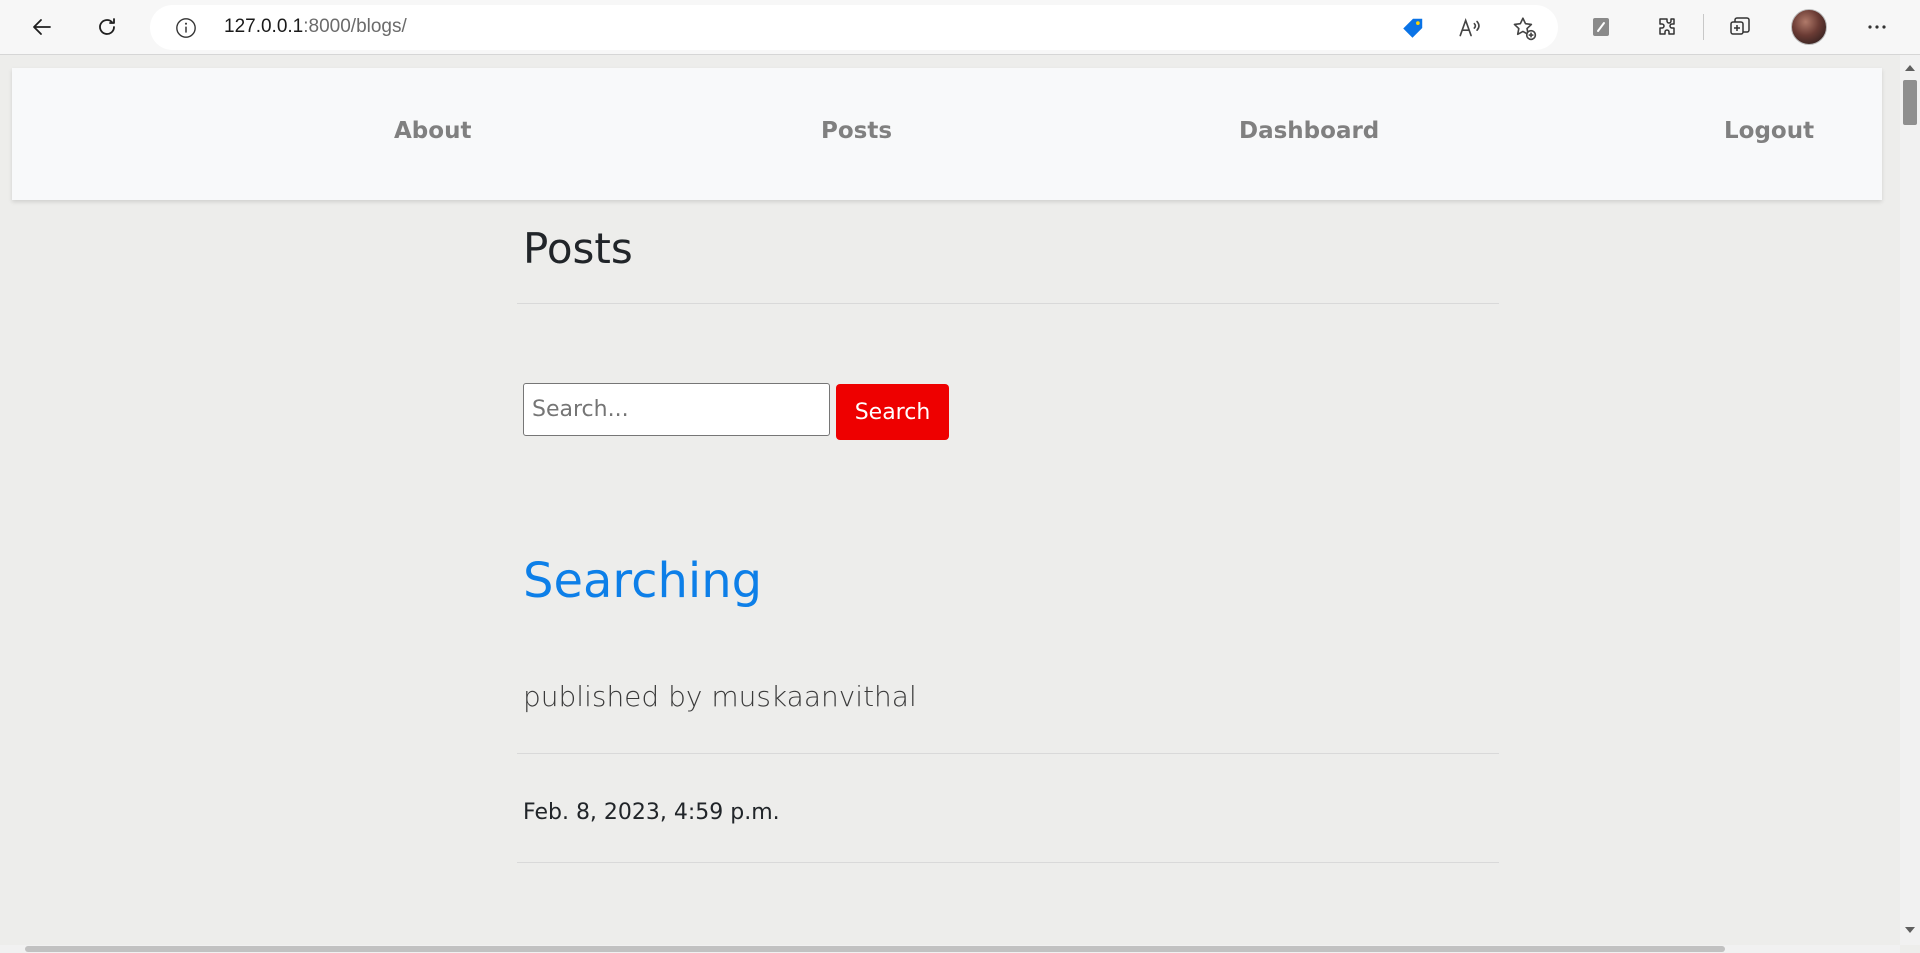  What do you see at coordinates (875, 949) in the screenshot?
I see `horizontal-scroll-thumb` at bounding box center [875, 949].